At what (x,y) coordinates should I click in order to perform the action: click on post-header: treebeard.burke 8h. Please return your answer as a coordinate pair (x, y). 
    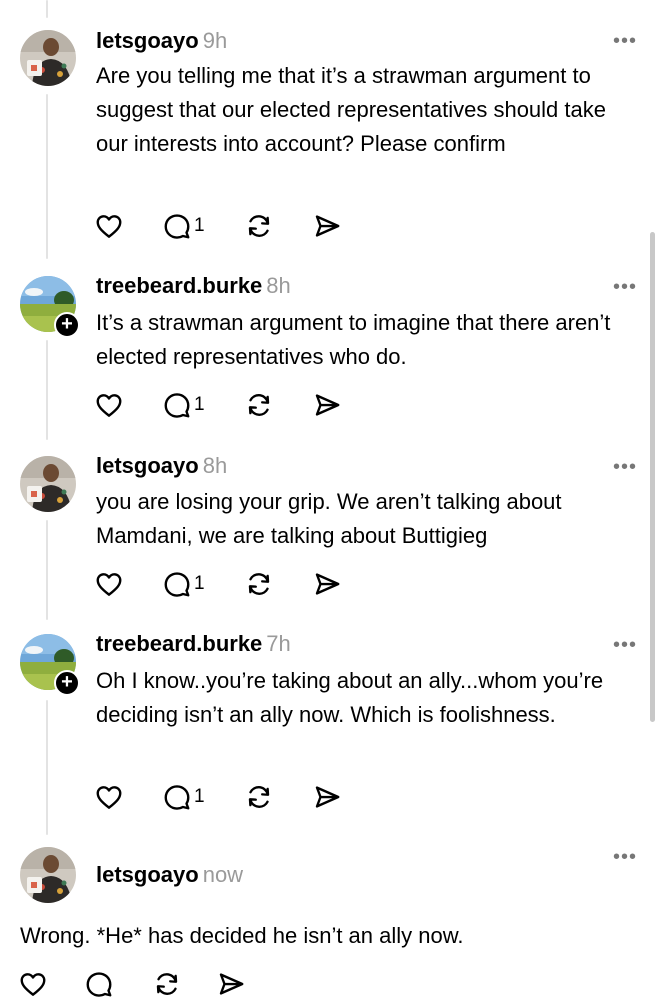
    Looking at the image, I should click on (193, 286).